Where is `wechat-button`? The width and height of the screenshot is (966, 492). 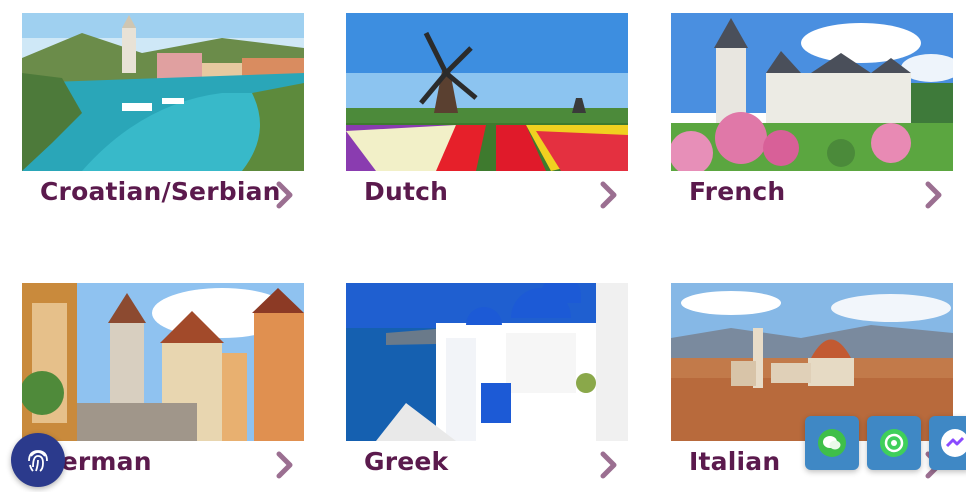
wechat-button is located at coordinates (832, 443).